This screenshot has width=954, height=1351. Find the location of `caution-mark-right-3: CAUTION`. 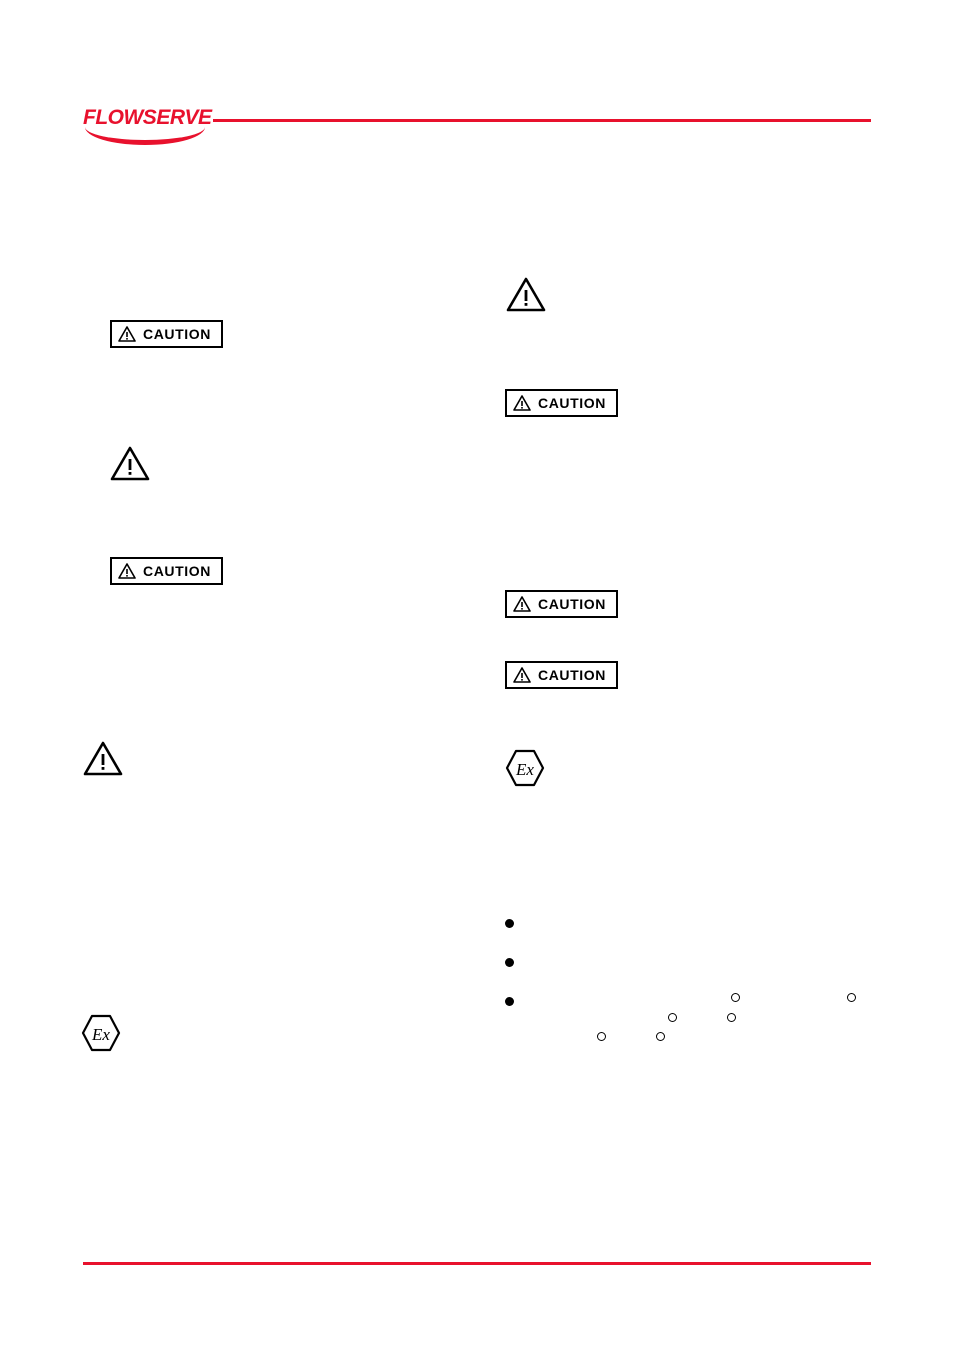

caution-mark-right-3: CAUTION is located at coordinates (561, 675).